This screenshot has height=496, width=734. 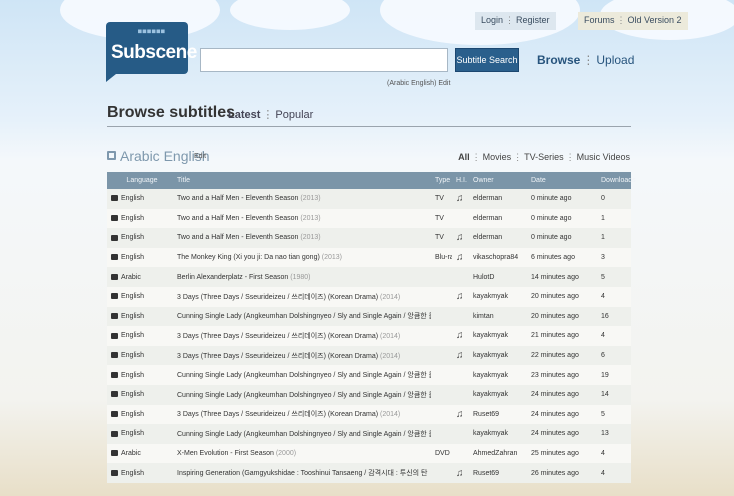 I want to click on column-header: Type, so click(x=441, y=180).